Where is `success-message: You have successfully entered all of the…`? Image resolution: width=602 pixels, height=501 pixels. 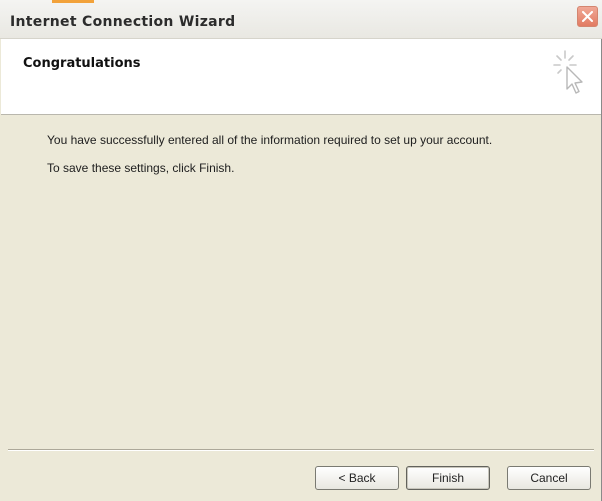
success-message: You have successfully entered all of the… is located at coordinates (270, 140).